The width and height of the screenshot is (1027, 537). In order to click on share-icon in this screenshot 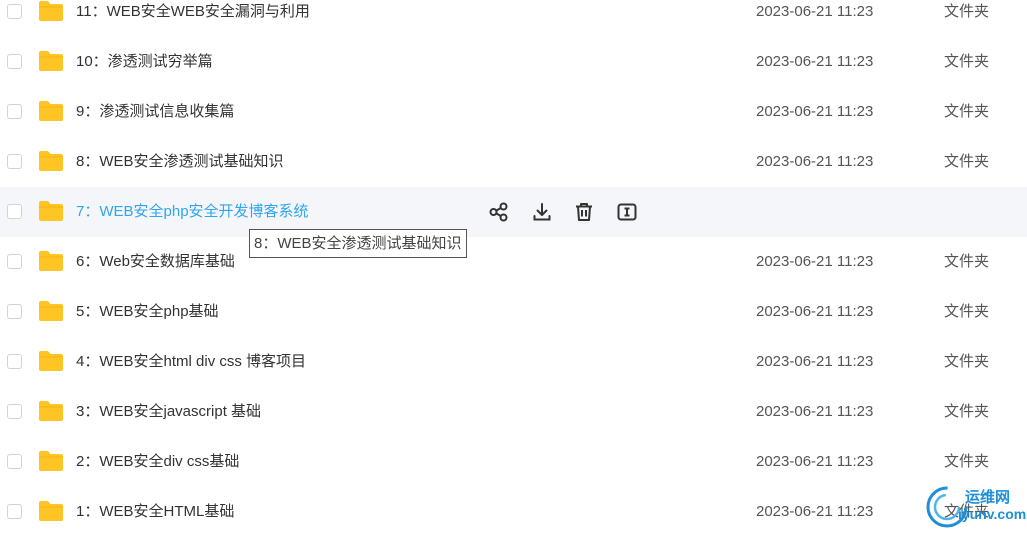, I will do `click(499, 212)`.